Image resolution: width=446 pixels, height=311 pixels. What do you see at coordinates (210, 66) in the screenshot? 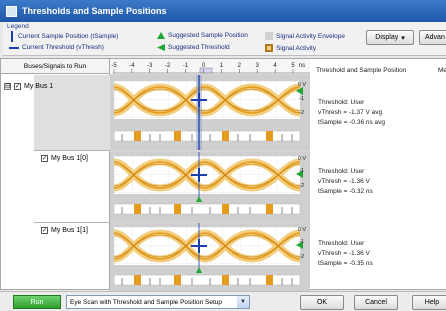
I see `time-ruler` at bounding box center [210, 66].